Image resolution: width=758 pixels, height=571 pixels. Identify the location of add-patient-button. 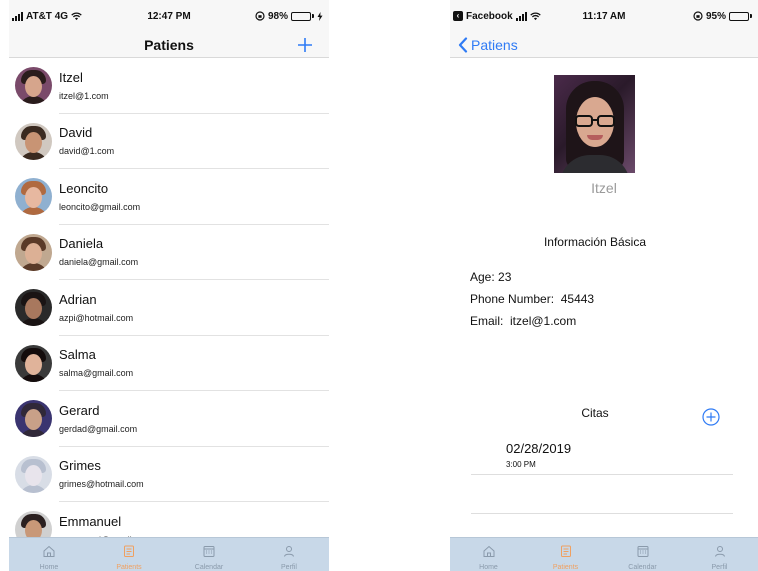
(305, 45).